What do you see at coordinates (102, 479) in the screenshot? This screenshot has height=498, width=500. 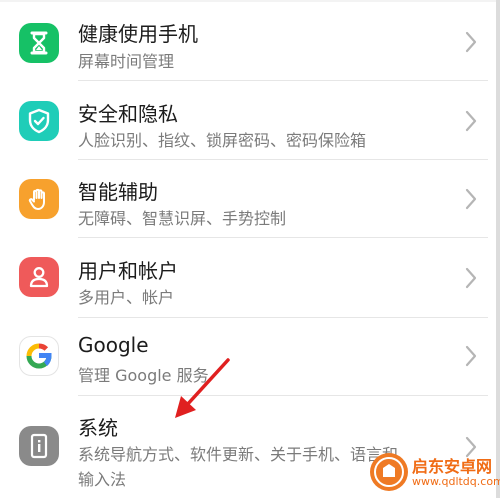 I see `item-subtitle-line2: 输入法` at bounding box center [102, 479].